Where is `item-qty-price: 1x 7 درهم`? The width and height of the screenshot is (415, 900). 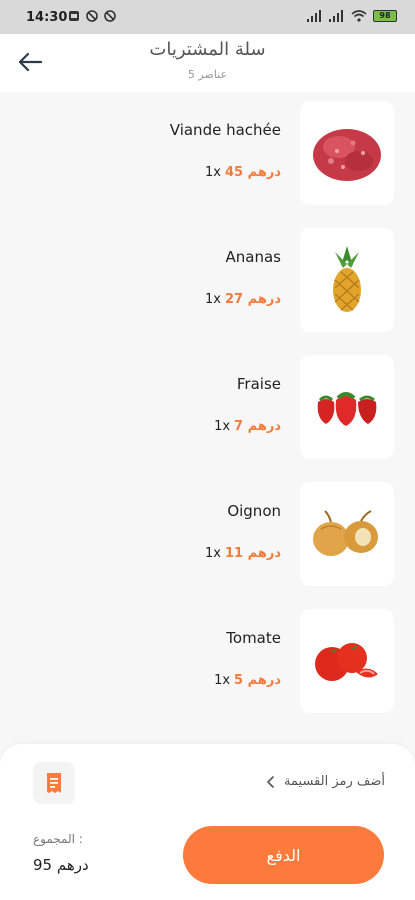
item-qty-price: 1x 7 درهم is located at coordinates (247, 426).